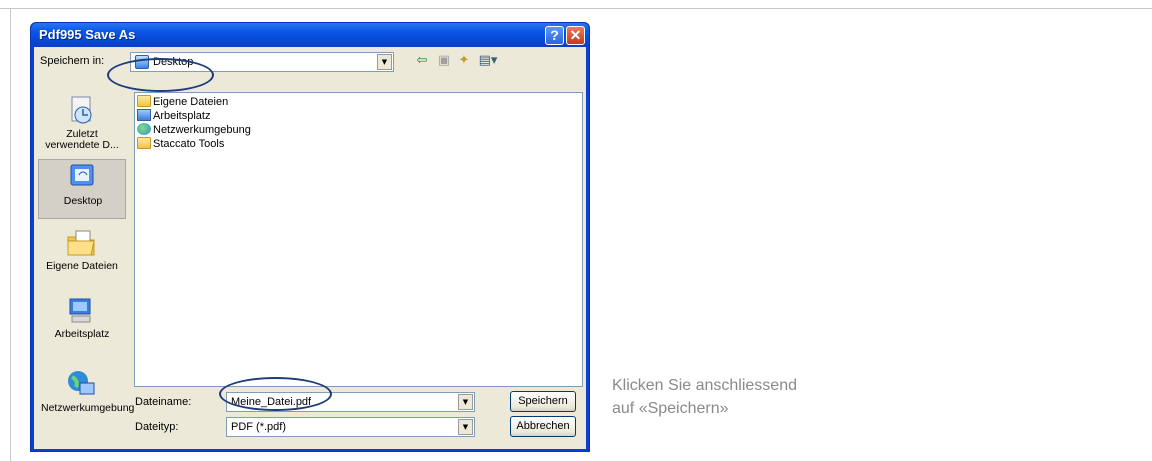 The image size is (1152, 461). Describe the element at coordinates (576, 8) in the screenshot. I see `frame-top-rule` at that location.